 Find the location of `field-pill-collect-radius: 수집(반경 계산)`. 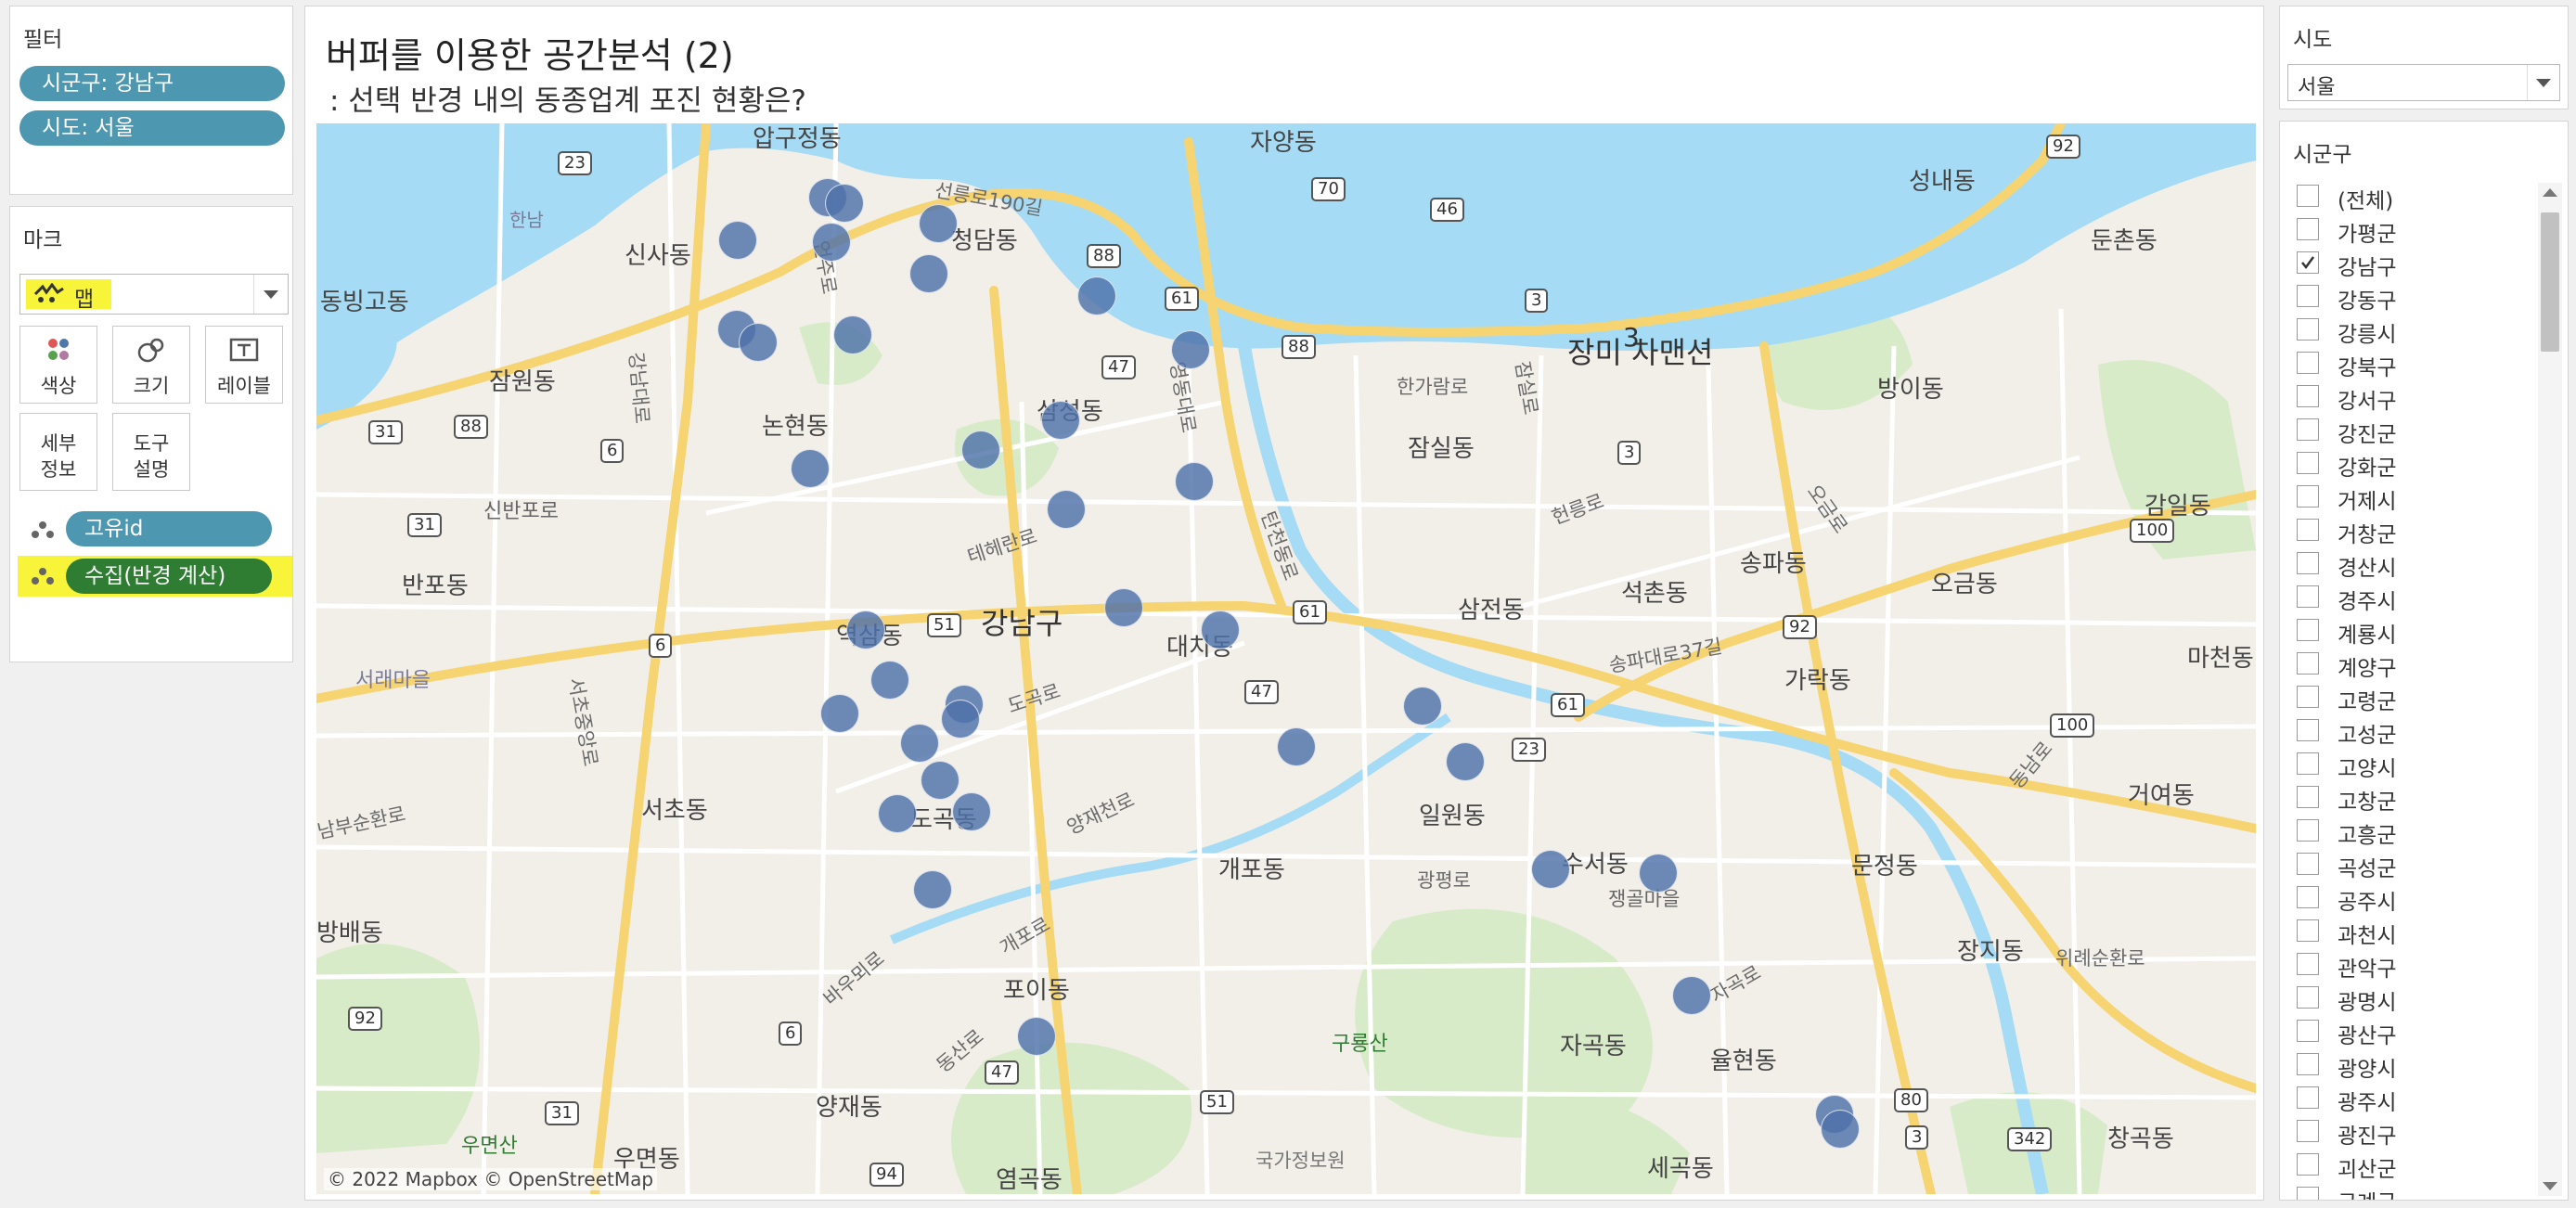

field-pill-collect-radius: 수집(반경 계산) is located at coordinates (169, 576).